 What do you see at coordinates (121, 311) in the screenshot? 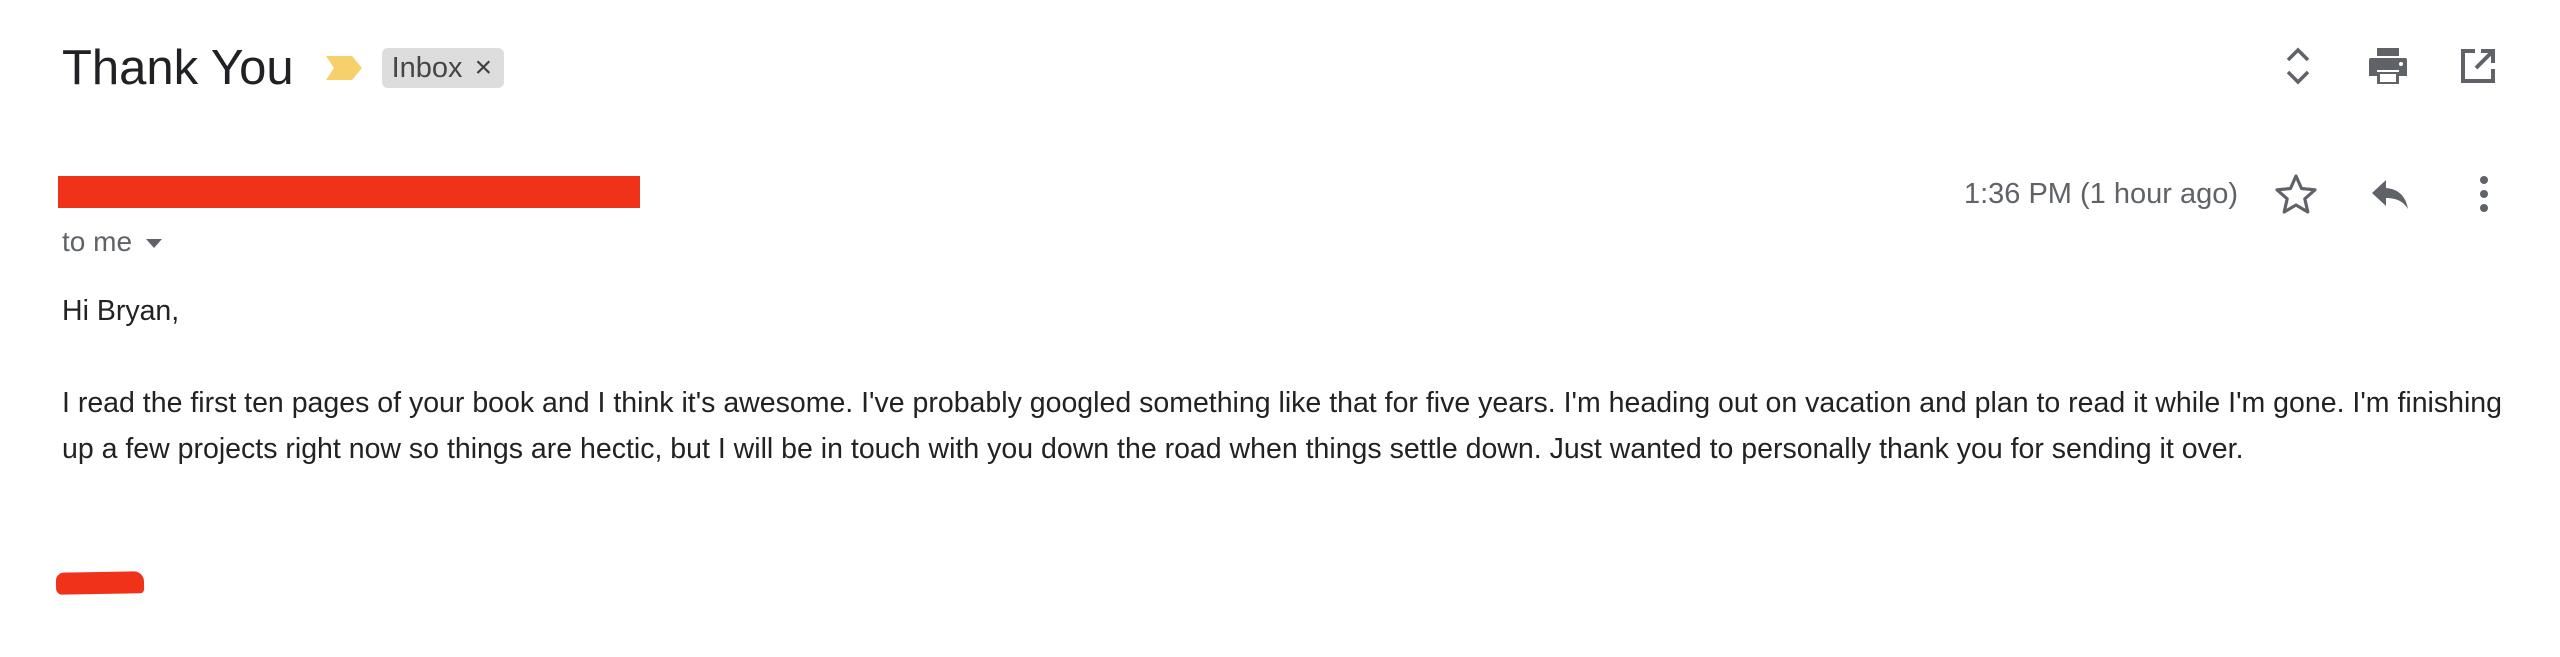
I see `message-greeting: Hi Bryan,` at bounding box center [121, 311].